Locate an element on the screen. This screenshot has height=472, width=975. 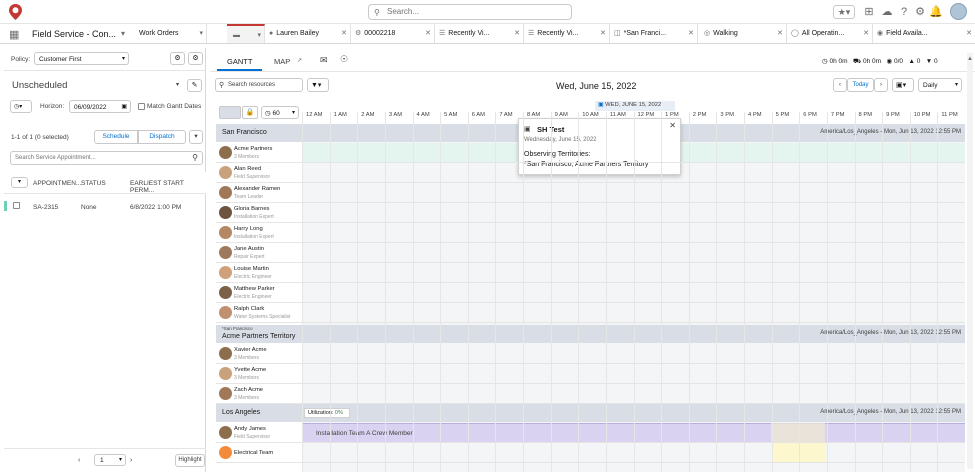
table-row: SA-2315 None 6/8/2022 1:00 PM is located at coordinates (105, 207).